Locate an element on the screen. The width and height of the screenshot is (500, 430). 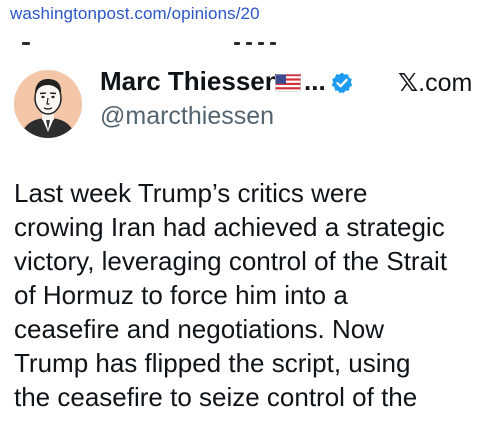
x-com-brand: 𝕏.com is located at coordinates (435, 83).